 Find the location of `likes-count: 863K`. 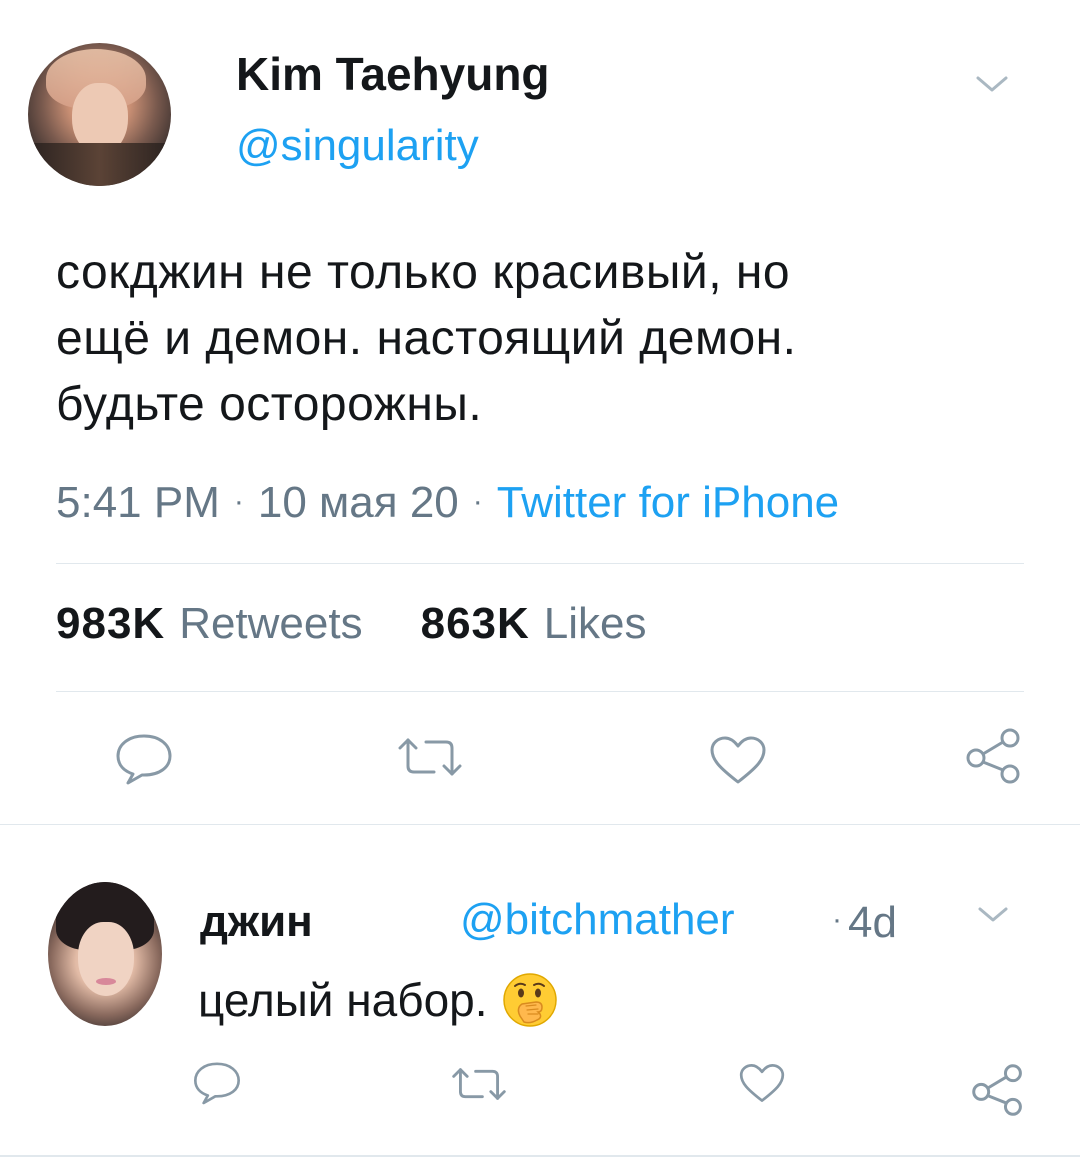

likes-count: 863K is located at coordinates (475, 623).